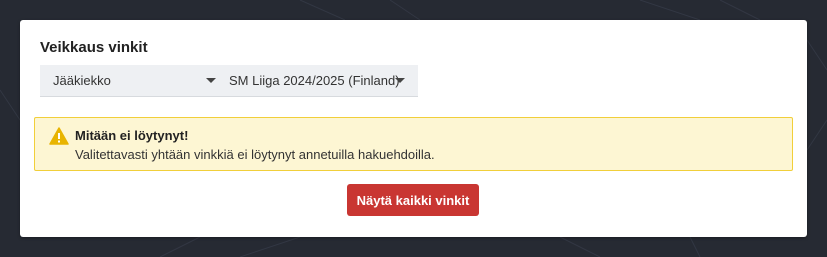 The width and height of the screenshot is (827, 257). I want to click on league-select: SM Liiga 2024/2025 (Finland), so click(317, 81).